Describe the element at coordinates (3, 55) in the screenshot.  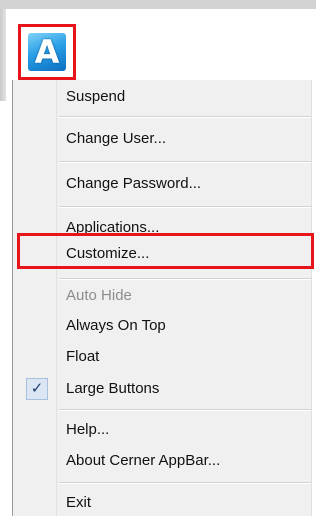
I see `appbar-left-edge` at that location.